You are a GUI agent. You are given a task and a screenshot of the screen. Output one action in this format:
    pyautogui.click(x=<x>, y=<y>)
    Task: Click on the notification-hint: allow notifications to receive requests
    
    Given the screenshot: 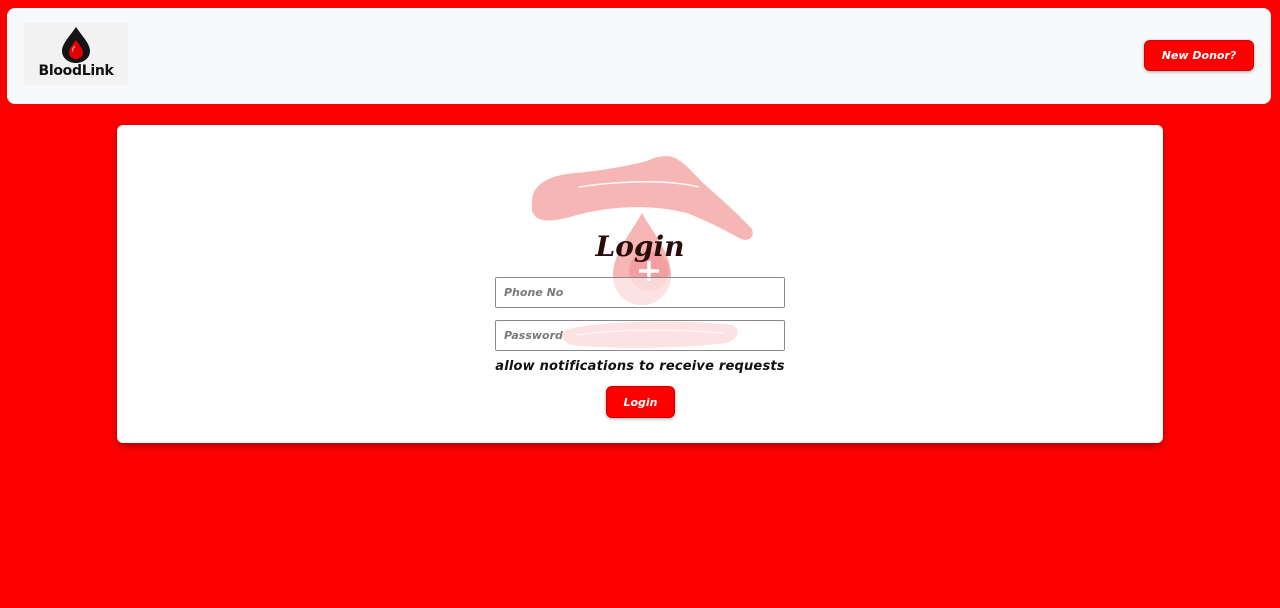 What is the action you would take?
    pyautogui.click(x=640, y=366)
    